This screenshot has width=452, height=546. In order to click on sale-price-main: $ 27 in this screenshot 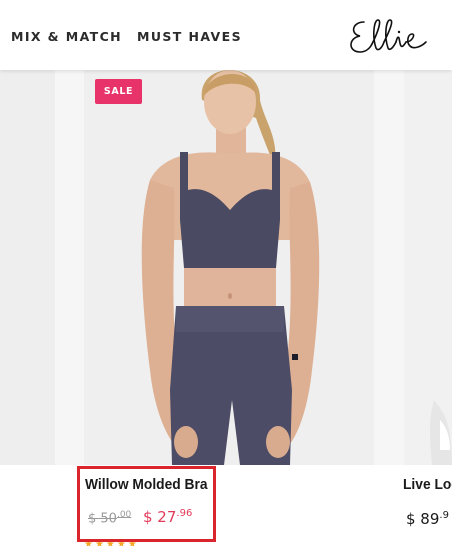, I will do `click(160, 517)`.